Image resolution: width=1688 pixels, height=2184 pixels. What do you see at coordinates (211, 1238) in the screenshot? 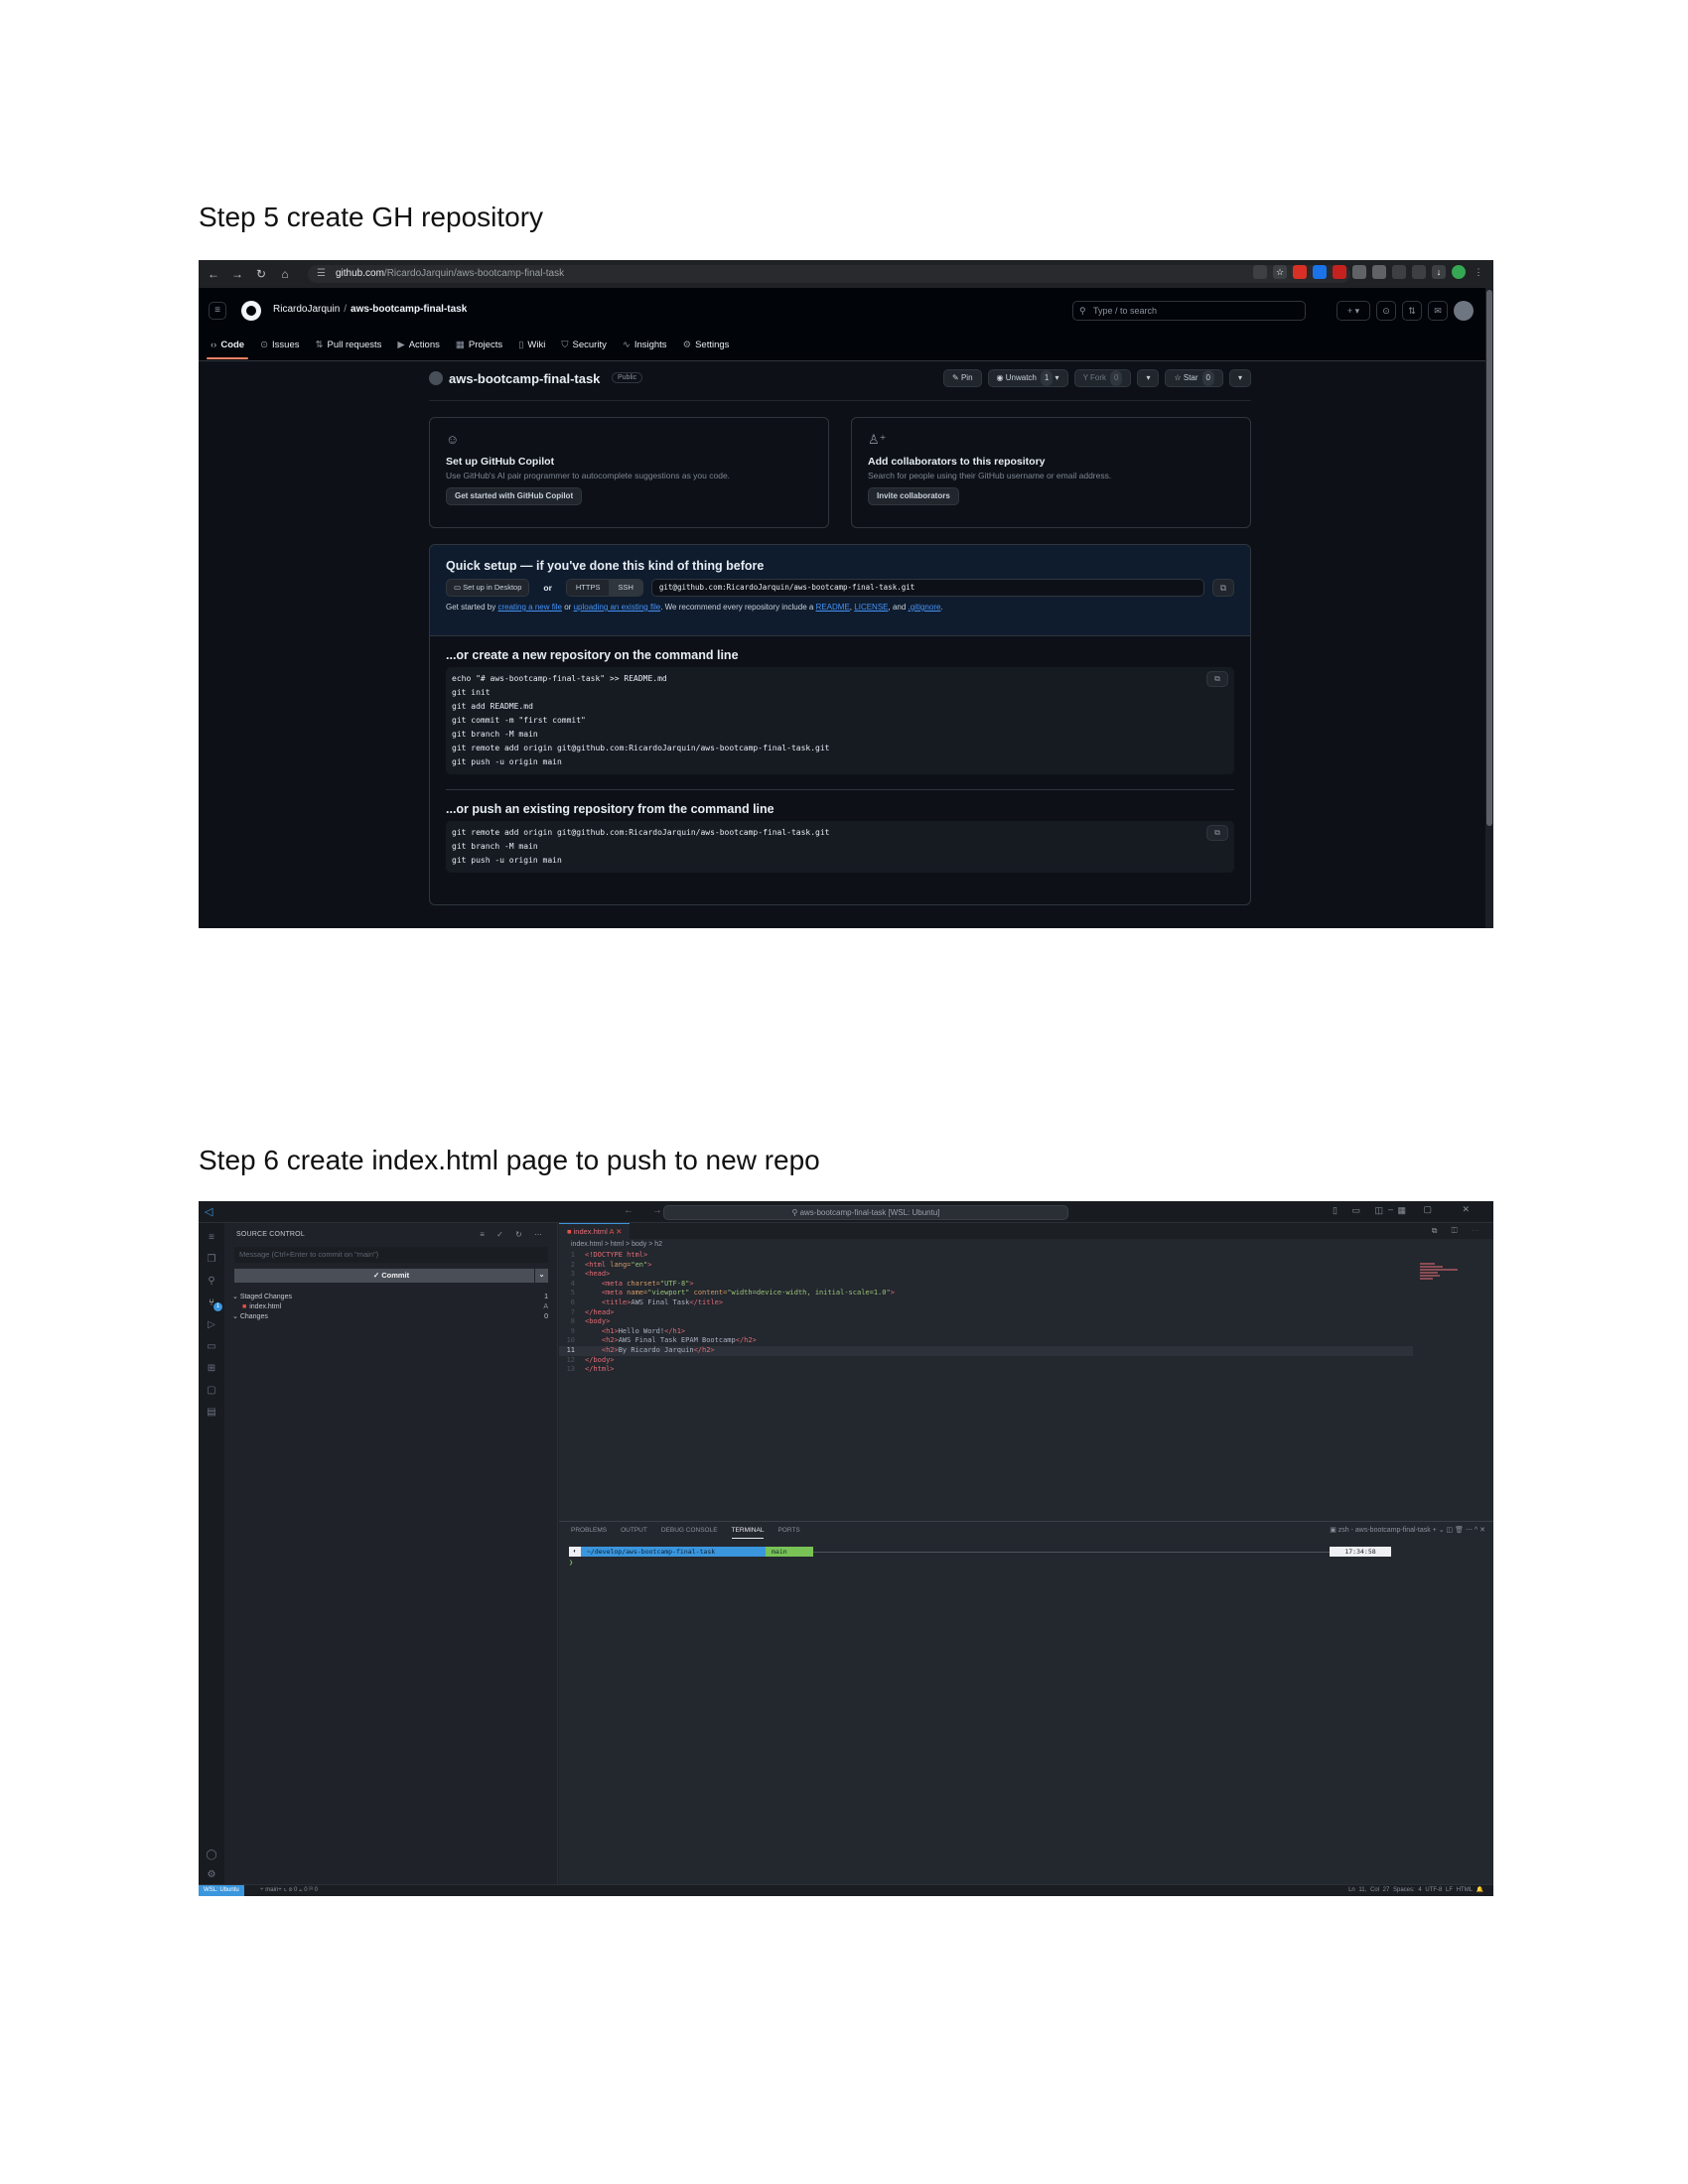
I see `menu-icon: ≡` at bounding box center [211, 1238].